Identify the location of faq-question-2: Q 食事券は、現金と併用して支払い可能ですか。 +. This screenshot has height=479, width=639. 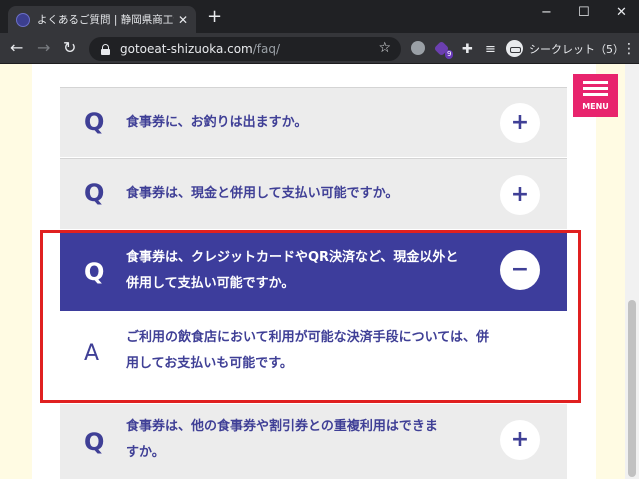
(313, 193).